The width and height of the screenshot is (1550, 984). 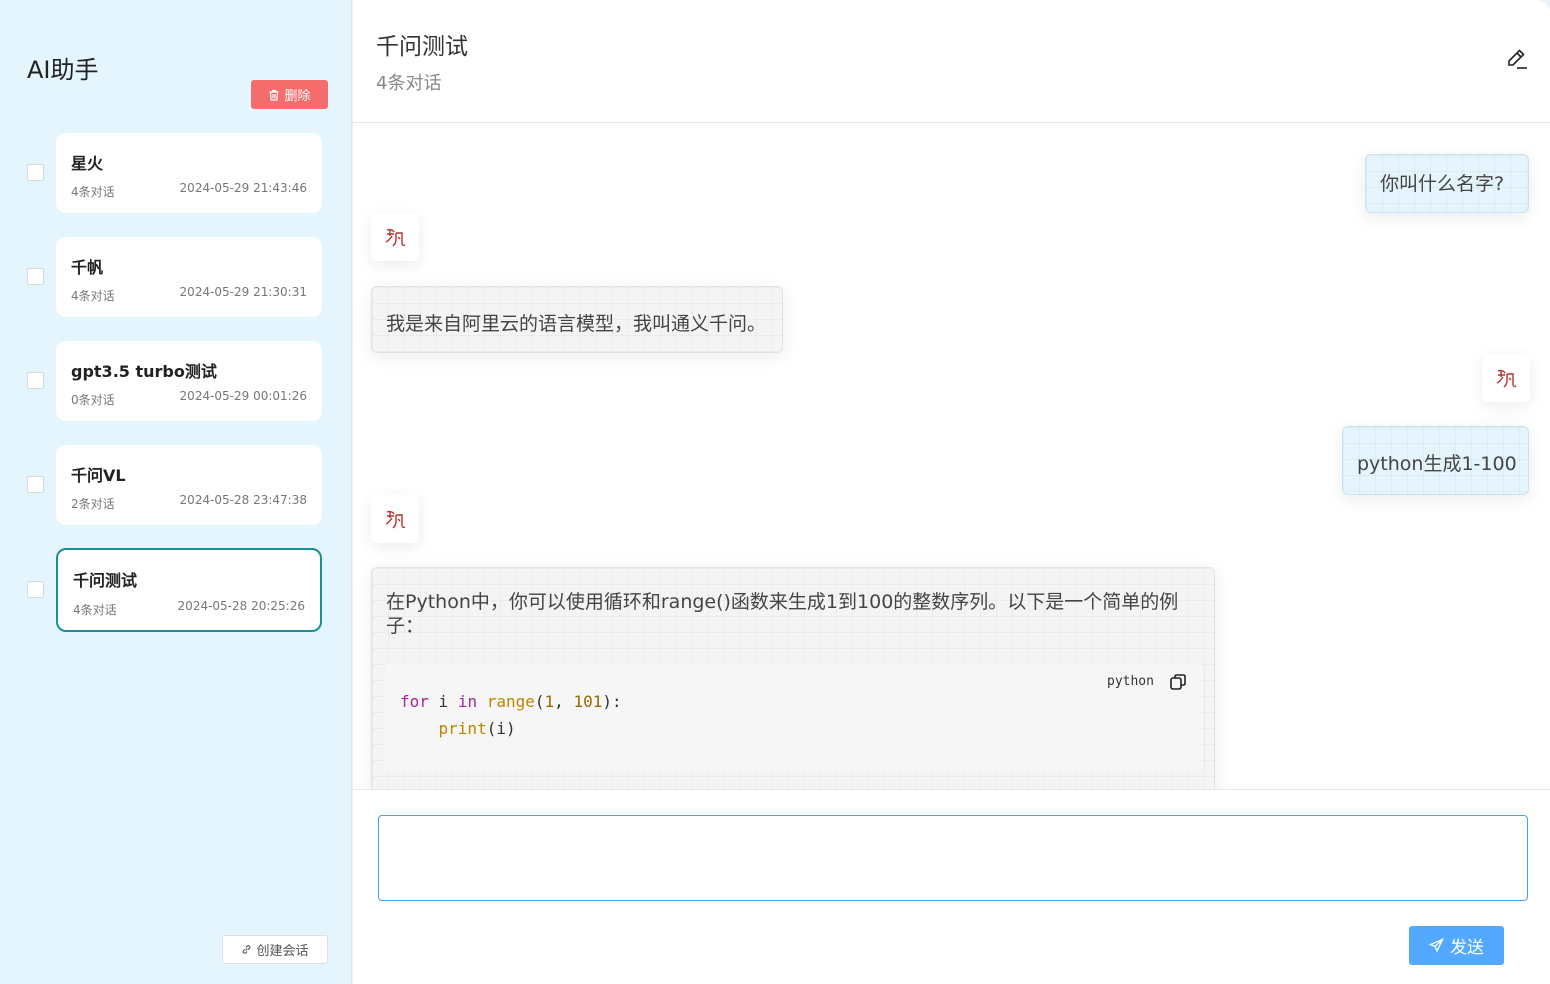 I want to click on conversation-card: gpt3.5 turbo测试 0条对话 2024-05-29 00:01:26, so click(x=189, y=381).